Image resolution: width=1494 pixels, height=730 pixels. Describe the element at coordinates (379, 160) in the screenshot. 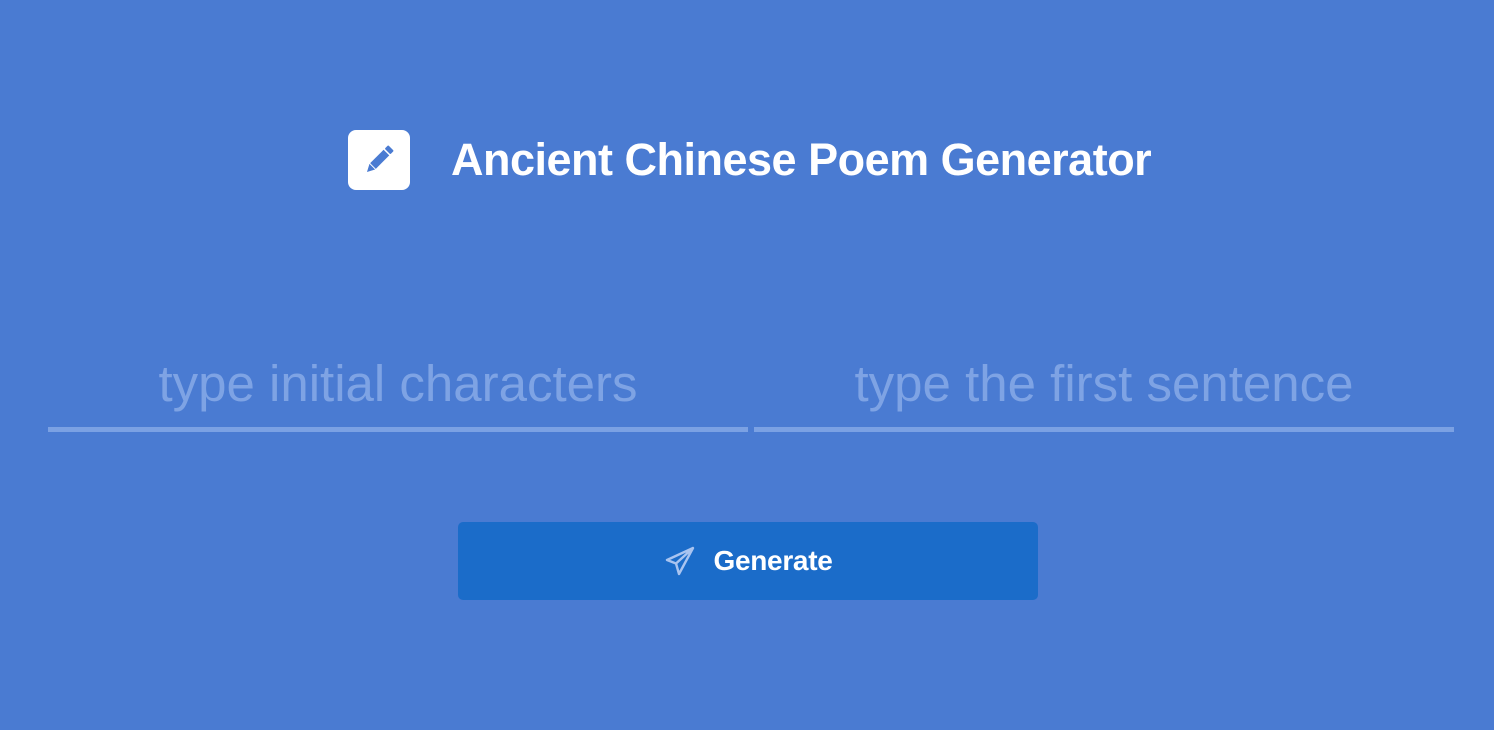

I see `pencil-square-icon` at that location.